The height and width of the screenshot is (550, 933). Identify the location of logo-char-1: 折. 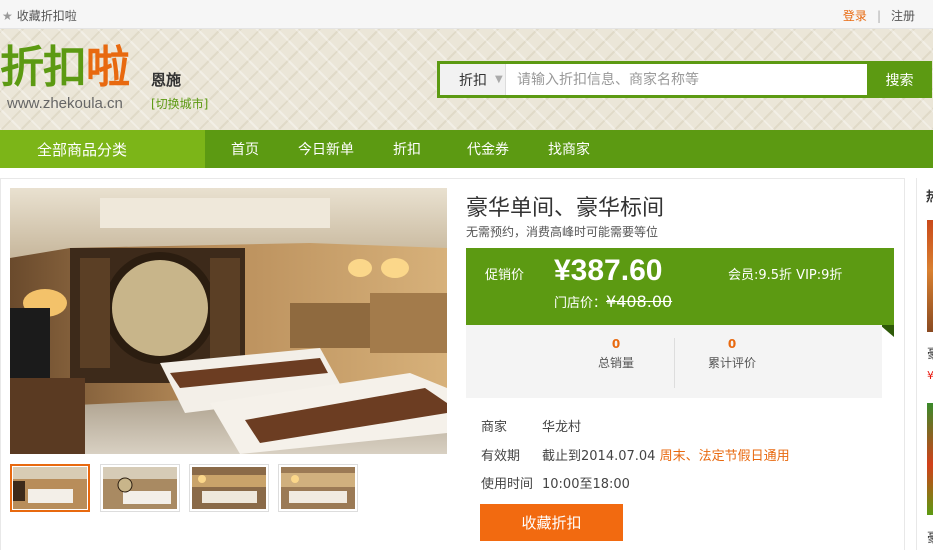
(22, 67).